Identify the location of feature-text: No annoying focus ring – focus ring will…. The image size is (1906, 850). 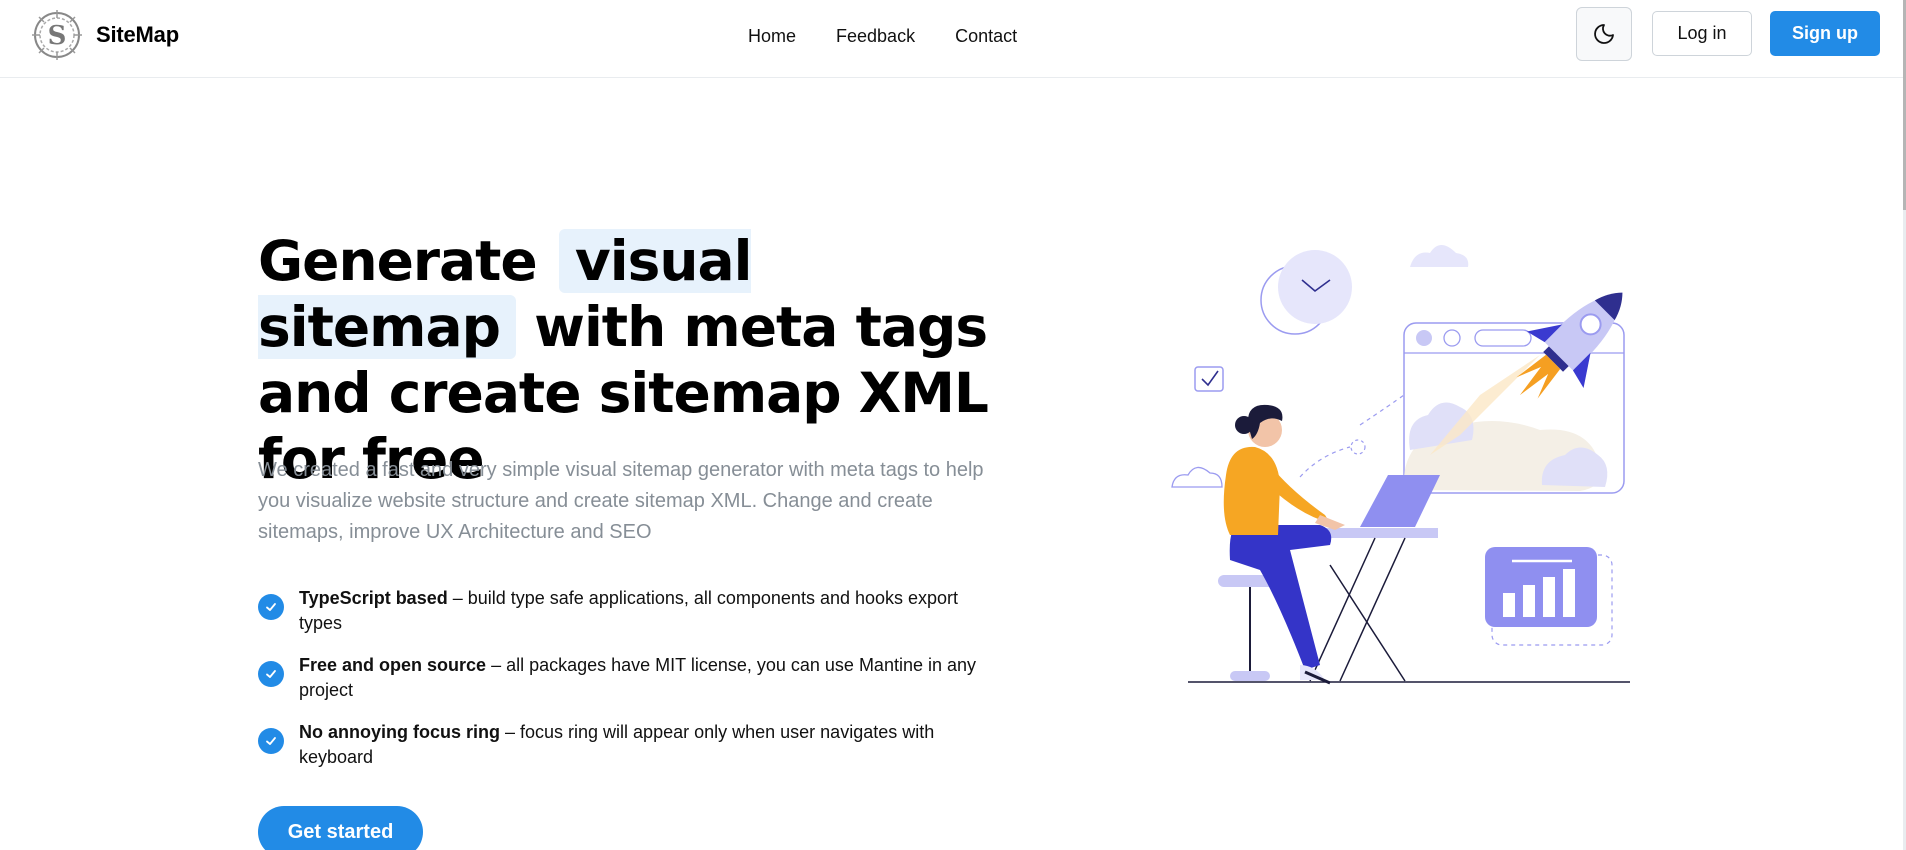
(648, 745).